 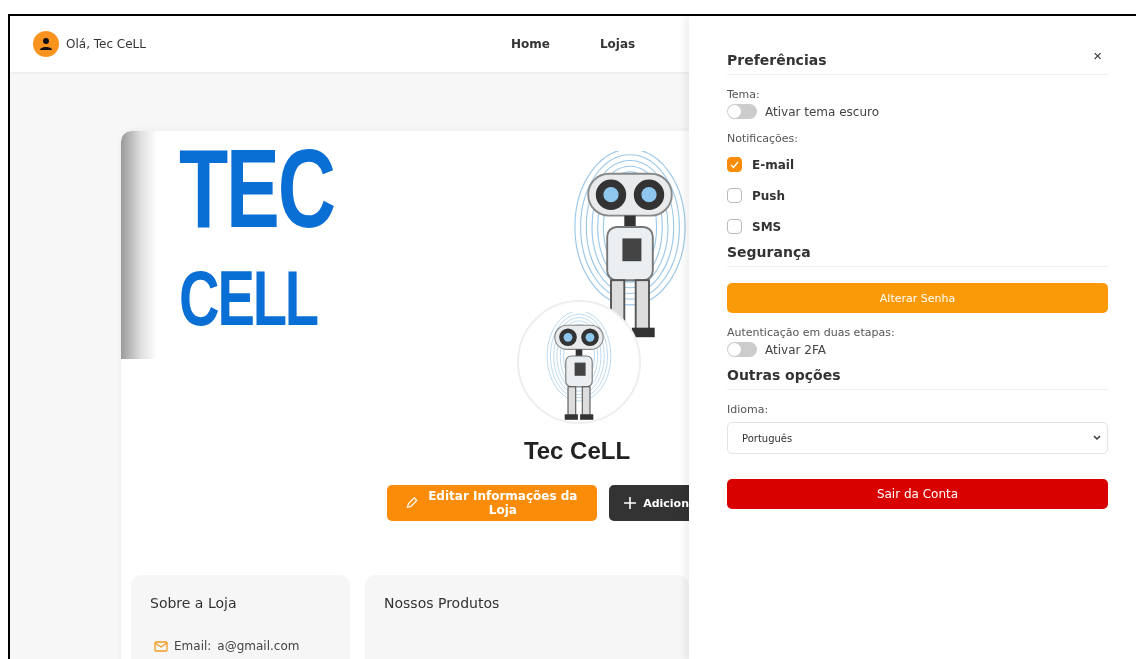 I want to click on notifications-label: Notificações:, so click(x=763, y=138).